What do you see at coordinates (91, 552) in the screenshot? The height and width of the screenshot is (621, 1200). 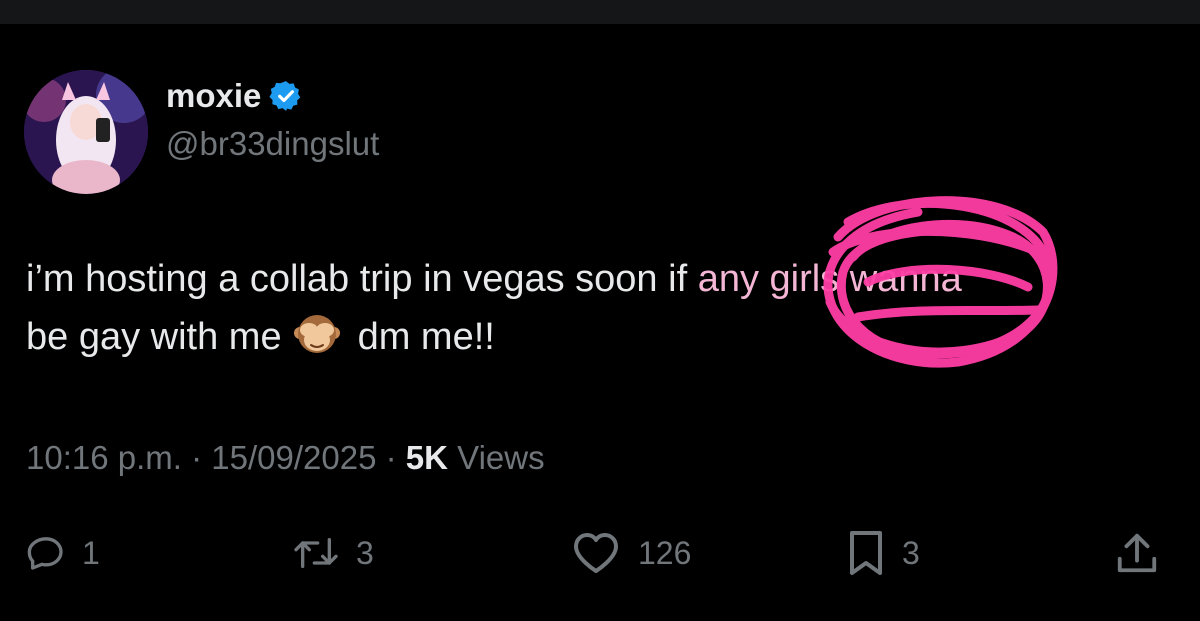 I see `reply-count: 1` at bounding box center [91, 552].